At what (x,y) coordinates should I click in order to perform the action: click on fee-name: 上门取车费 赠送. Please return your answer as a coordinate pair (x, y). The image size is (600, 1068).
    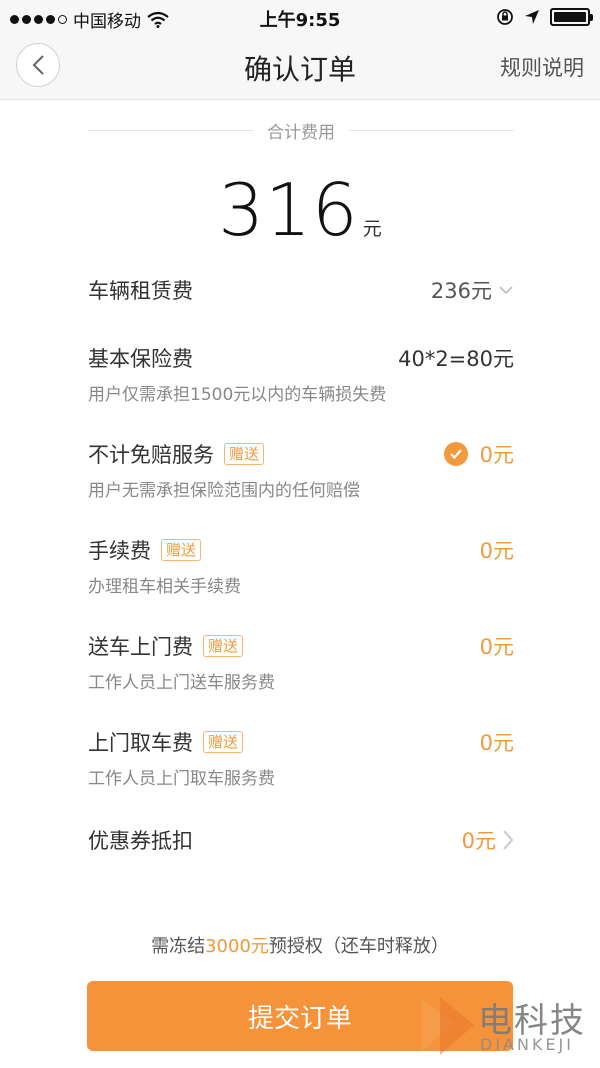
    Looking at the image, I should click on (166, 742).